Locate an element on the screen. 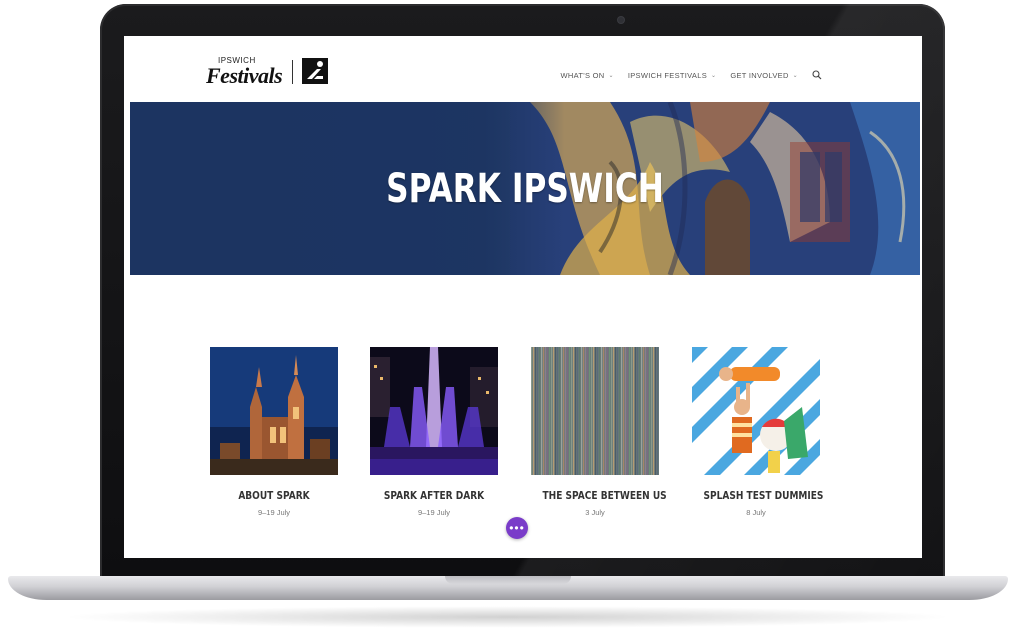 The height and width of the screenshot is (644, 1015). nav-whats-on: WHAT'S ON ⌄ is located at coordinates (587, 75).